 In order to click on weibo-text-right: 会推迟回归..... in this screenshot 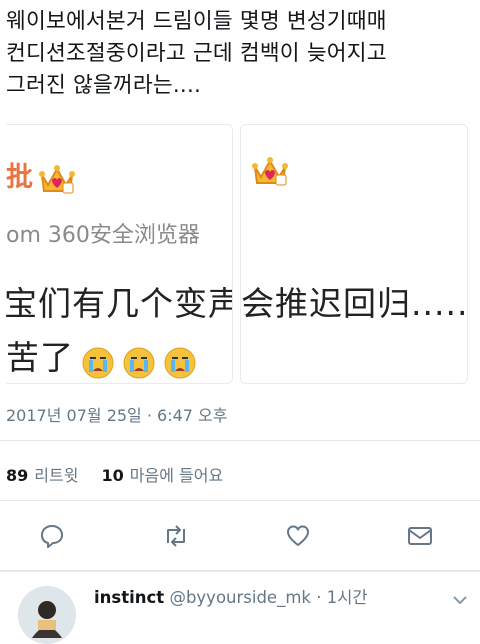, I will do `click(354, 303)`.